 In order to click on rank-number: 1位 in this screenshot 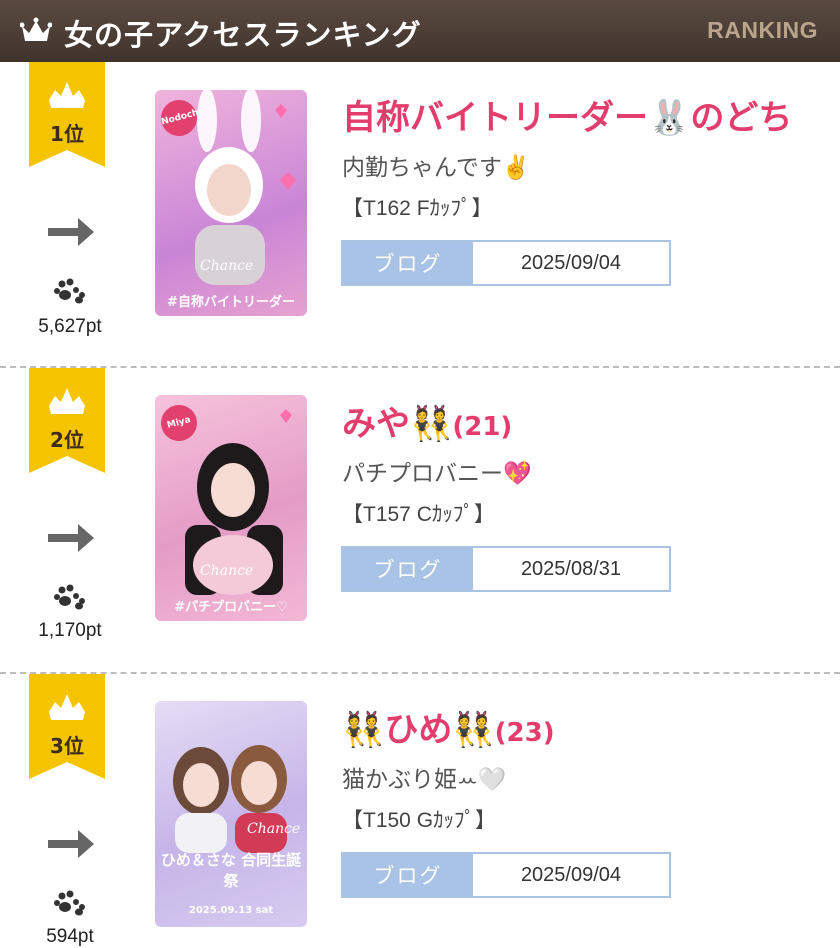, I will do `click(67, 134)`.